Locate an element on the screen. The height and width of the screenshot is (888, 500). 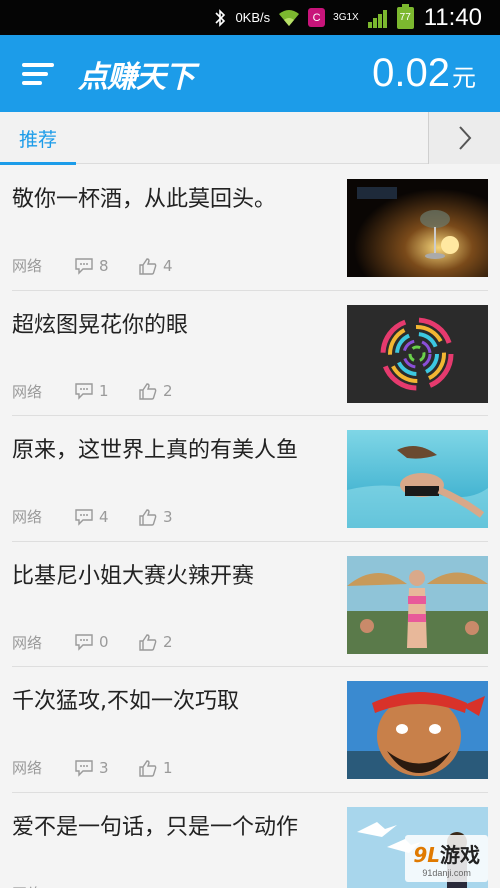
comment-count-value: 4 is located at coordinates (104, 516).